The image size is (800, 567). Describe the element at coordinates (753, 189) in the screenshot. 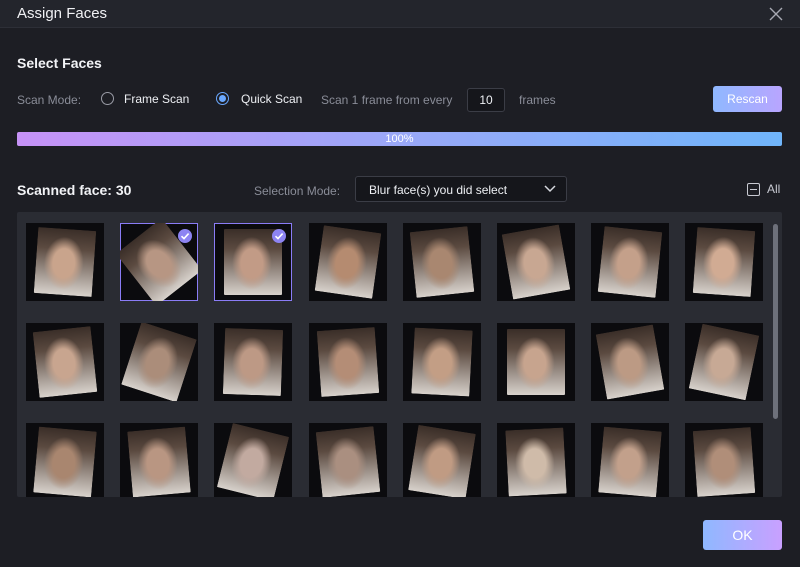

I see `select-all-checkbox` at that location.